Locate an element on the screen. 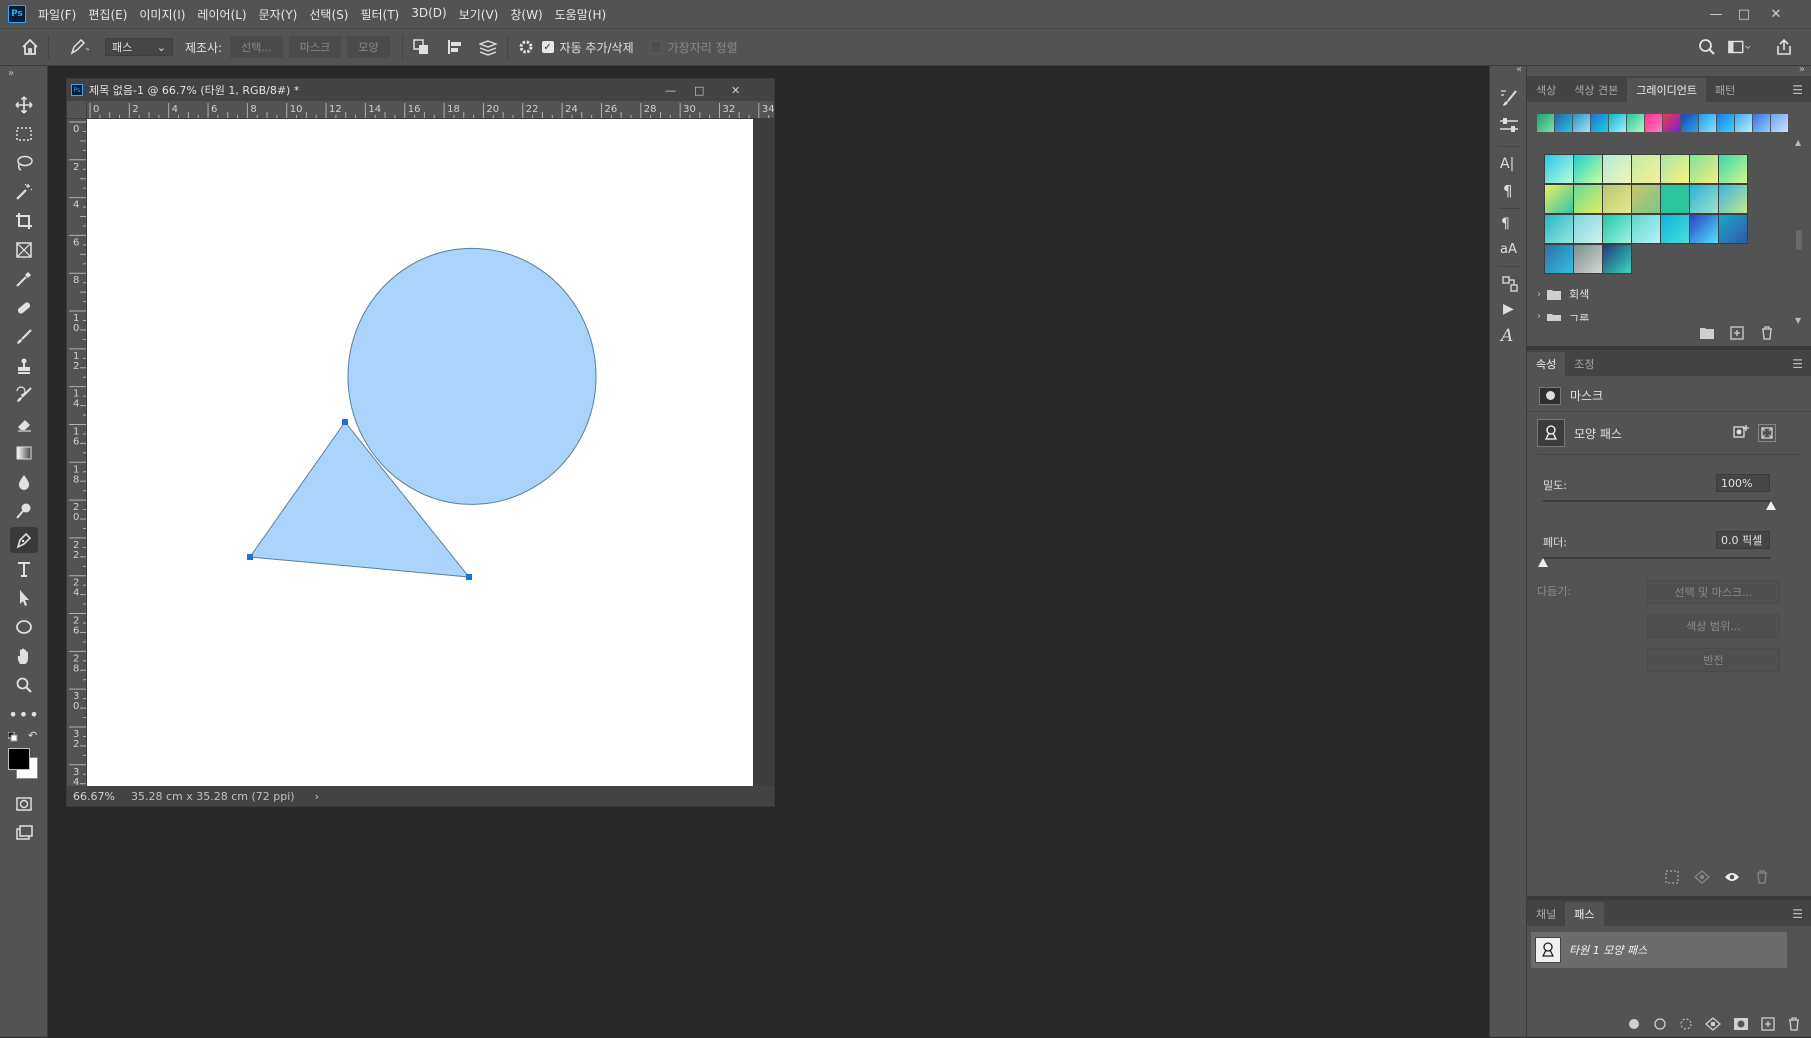 The width and height of the screenshot is (1811, 1038). path-operations-icon is located at coordinates (421, 47).